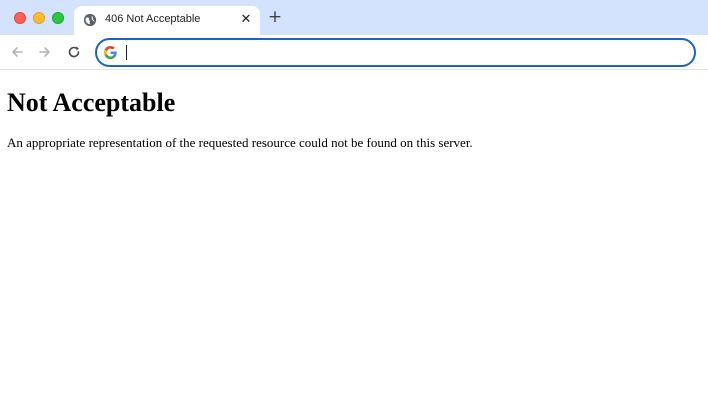  I want to click on google-icon, so click(110, 52).